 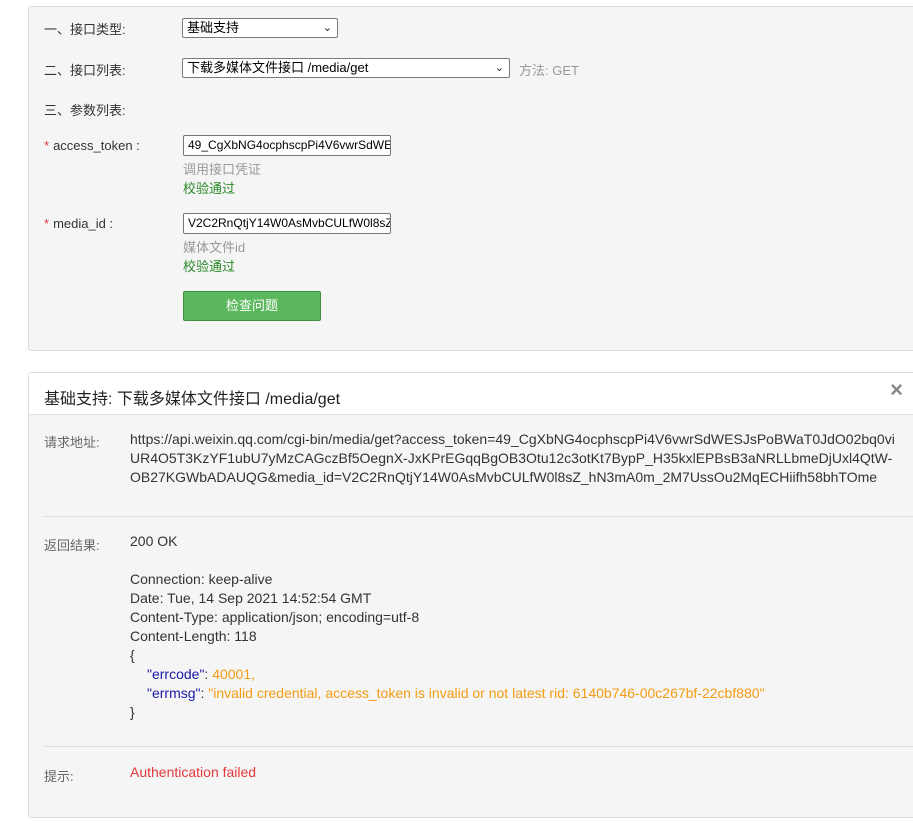 I want to click on json-errcode-line: "errcode": 40001,, so click(x=201, y=674).